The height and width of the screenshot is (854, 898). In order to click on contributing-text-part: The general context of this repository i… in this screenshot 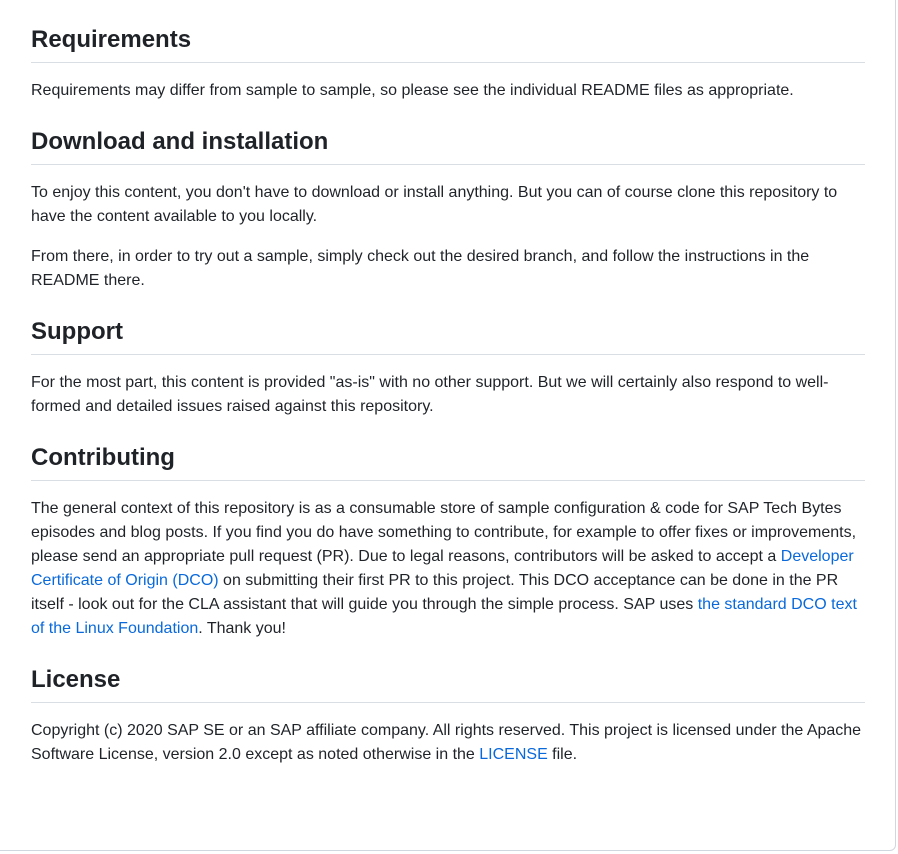, I will do `click(444, 532)`.